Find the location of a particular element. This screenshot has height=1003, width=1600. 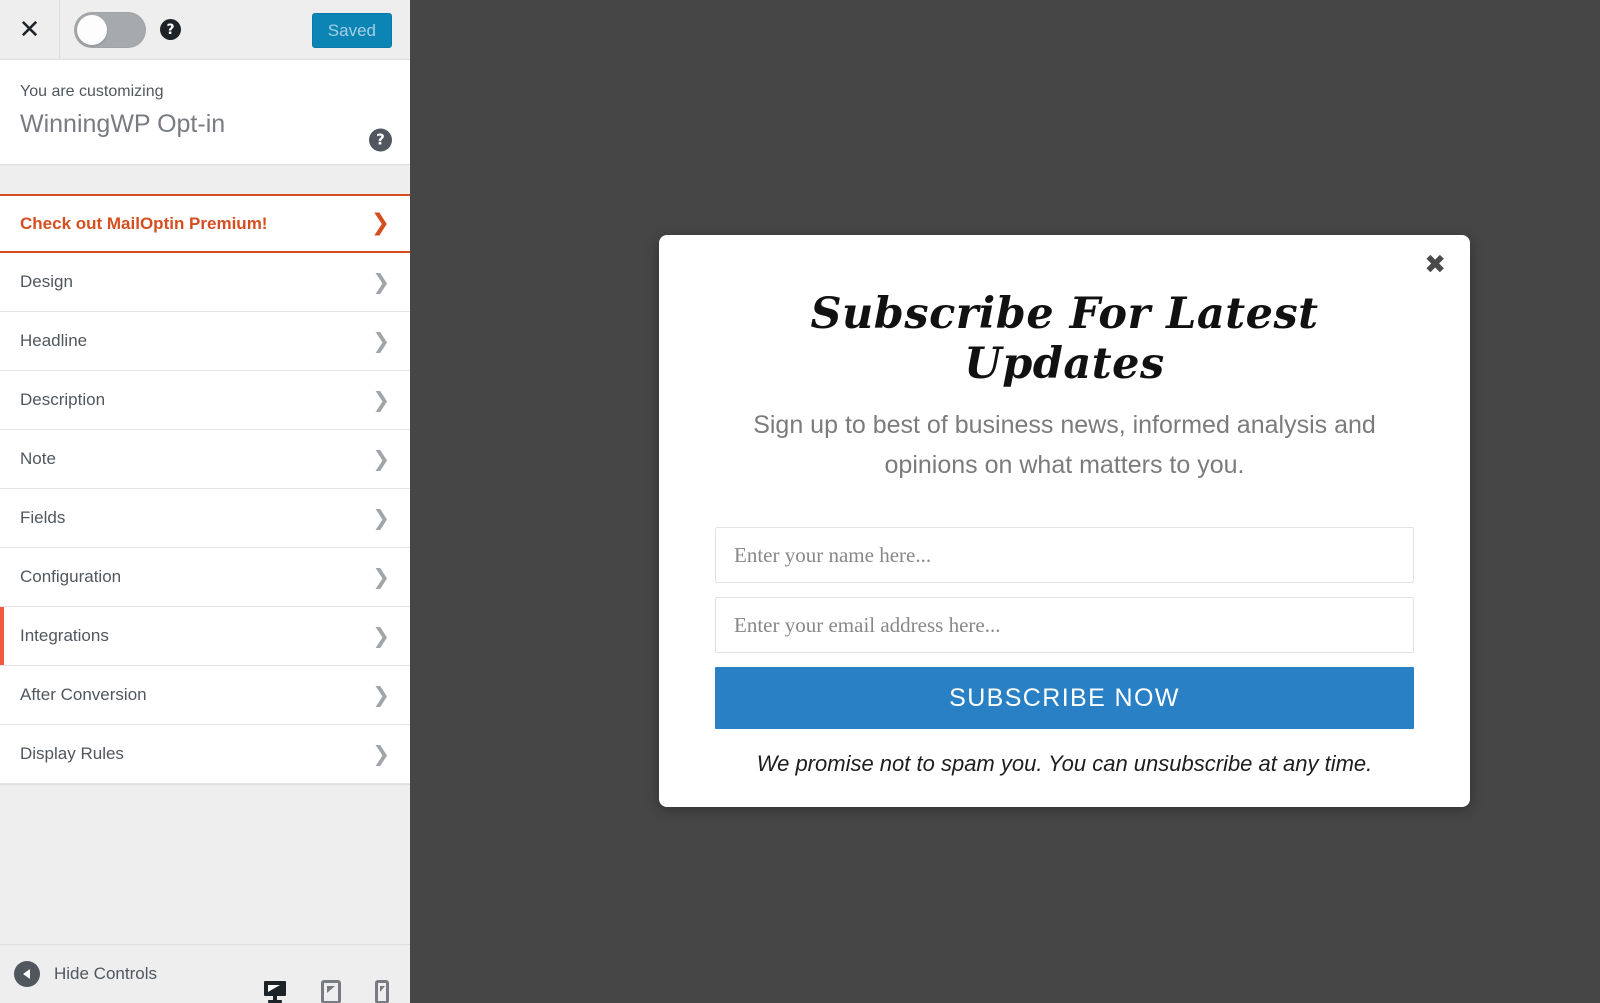

sidebar-item-headline: Headline ❯ is located at coordinates (205, 341).